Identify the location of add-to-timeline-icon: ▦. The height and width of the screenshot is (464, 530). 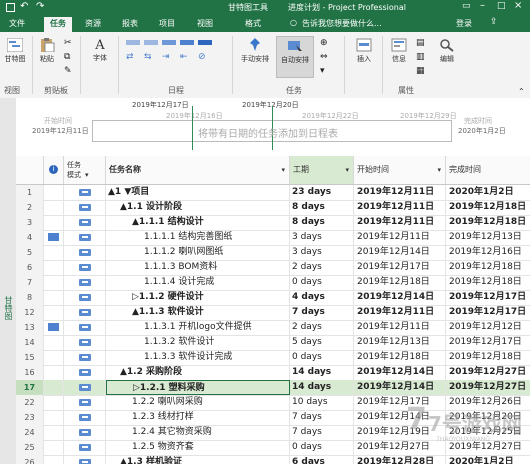
(420, 71).